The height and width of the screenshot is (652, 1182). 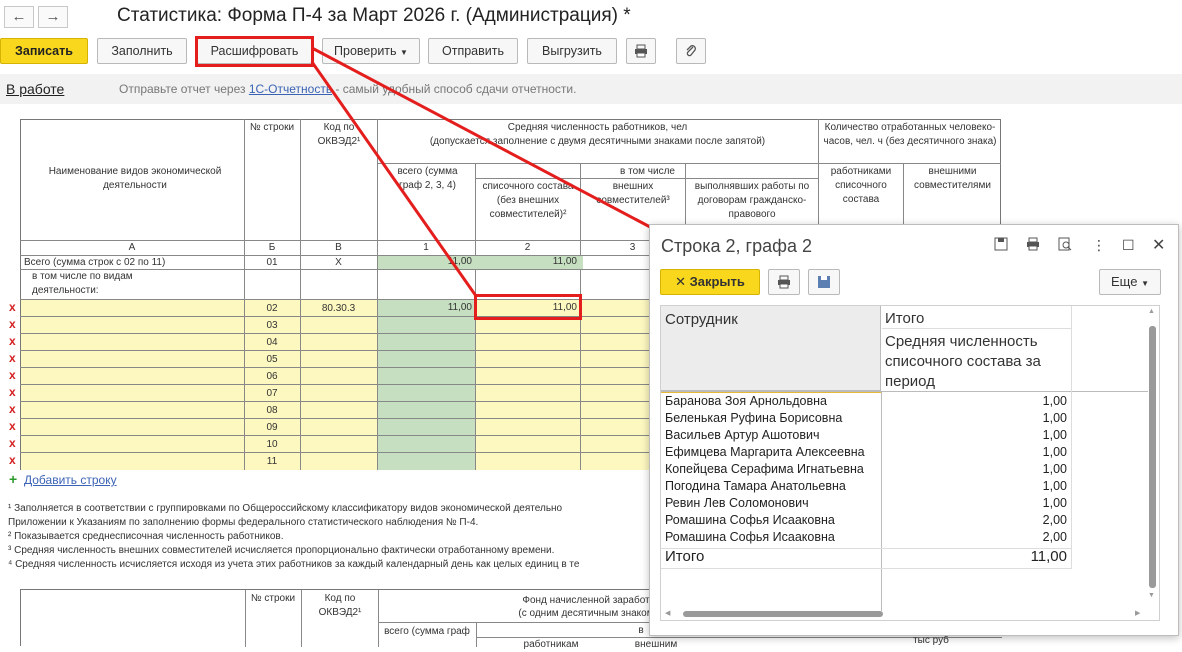 What do you see at coordinates (1048, 556) in the screenshot?
I see `popup-total-value: 11,00` at bounding box center [1048, 556].